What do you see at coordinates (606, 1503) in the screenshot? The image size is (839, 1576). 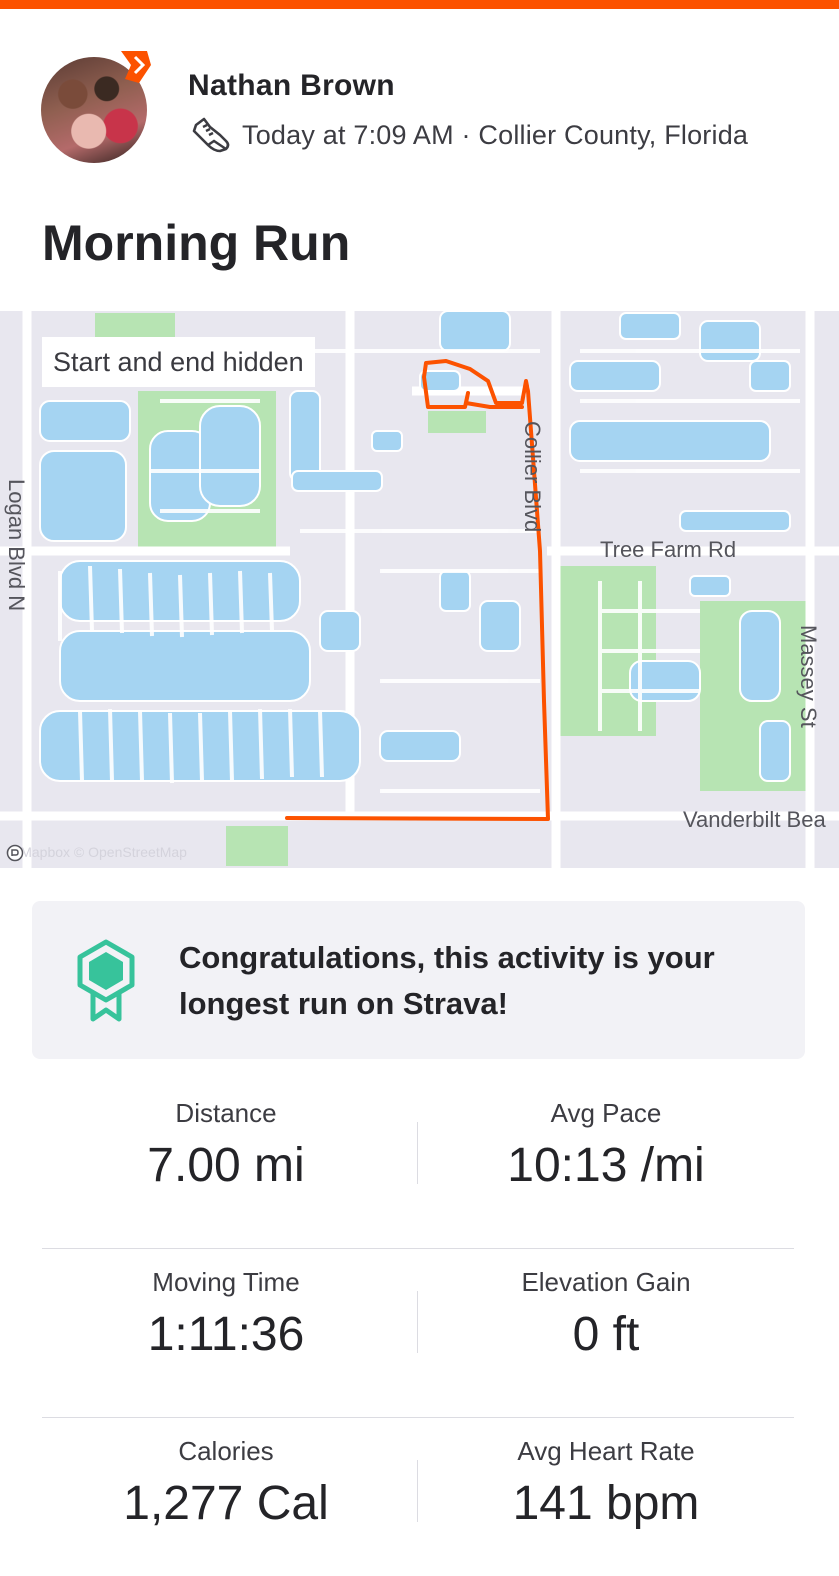 I see `stat-value: 141 bpm` at bounding box center [606, 1503].